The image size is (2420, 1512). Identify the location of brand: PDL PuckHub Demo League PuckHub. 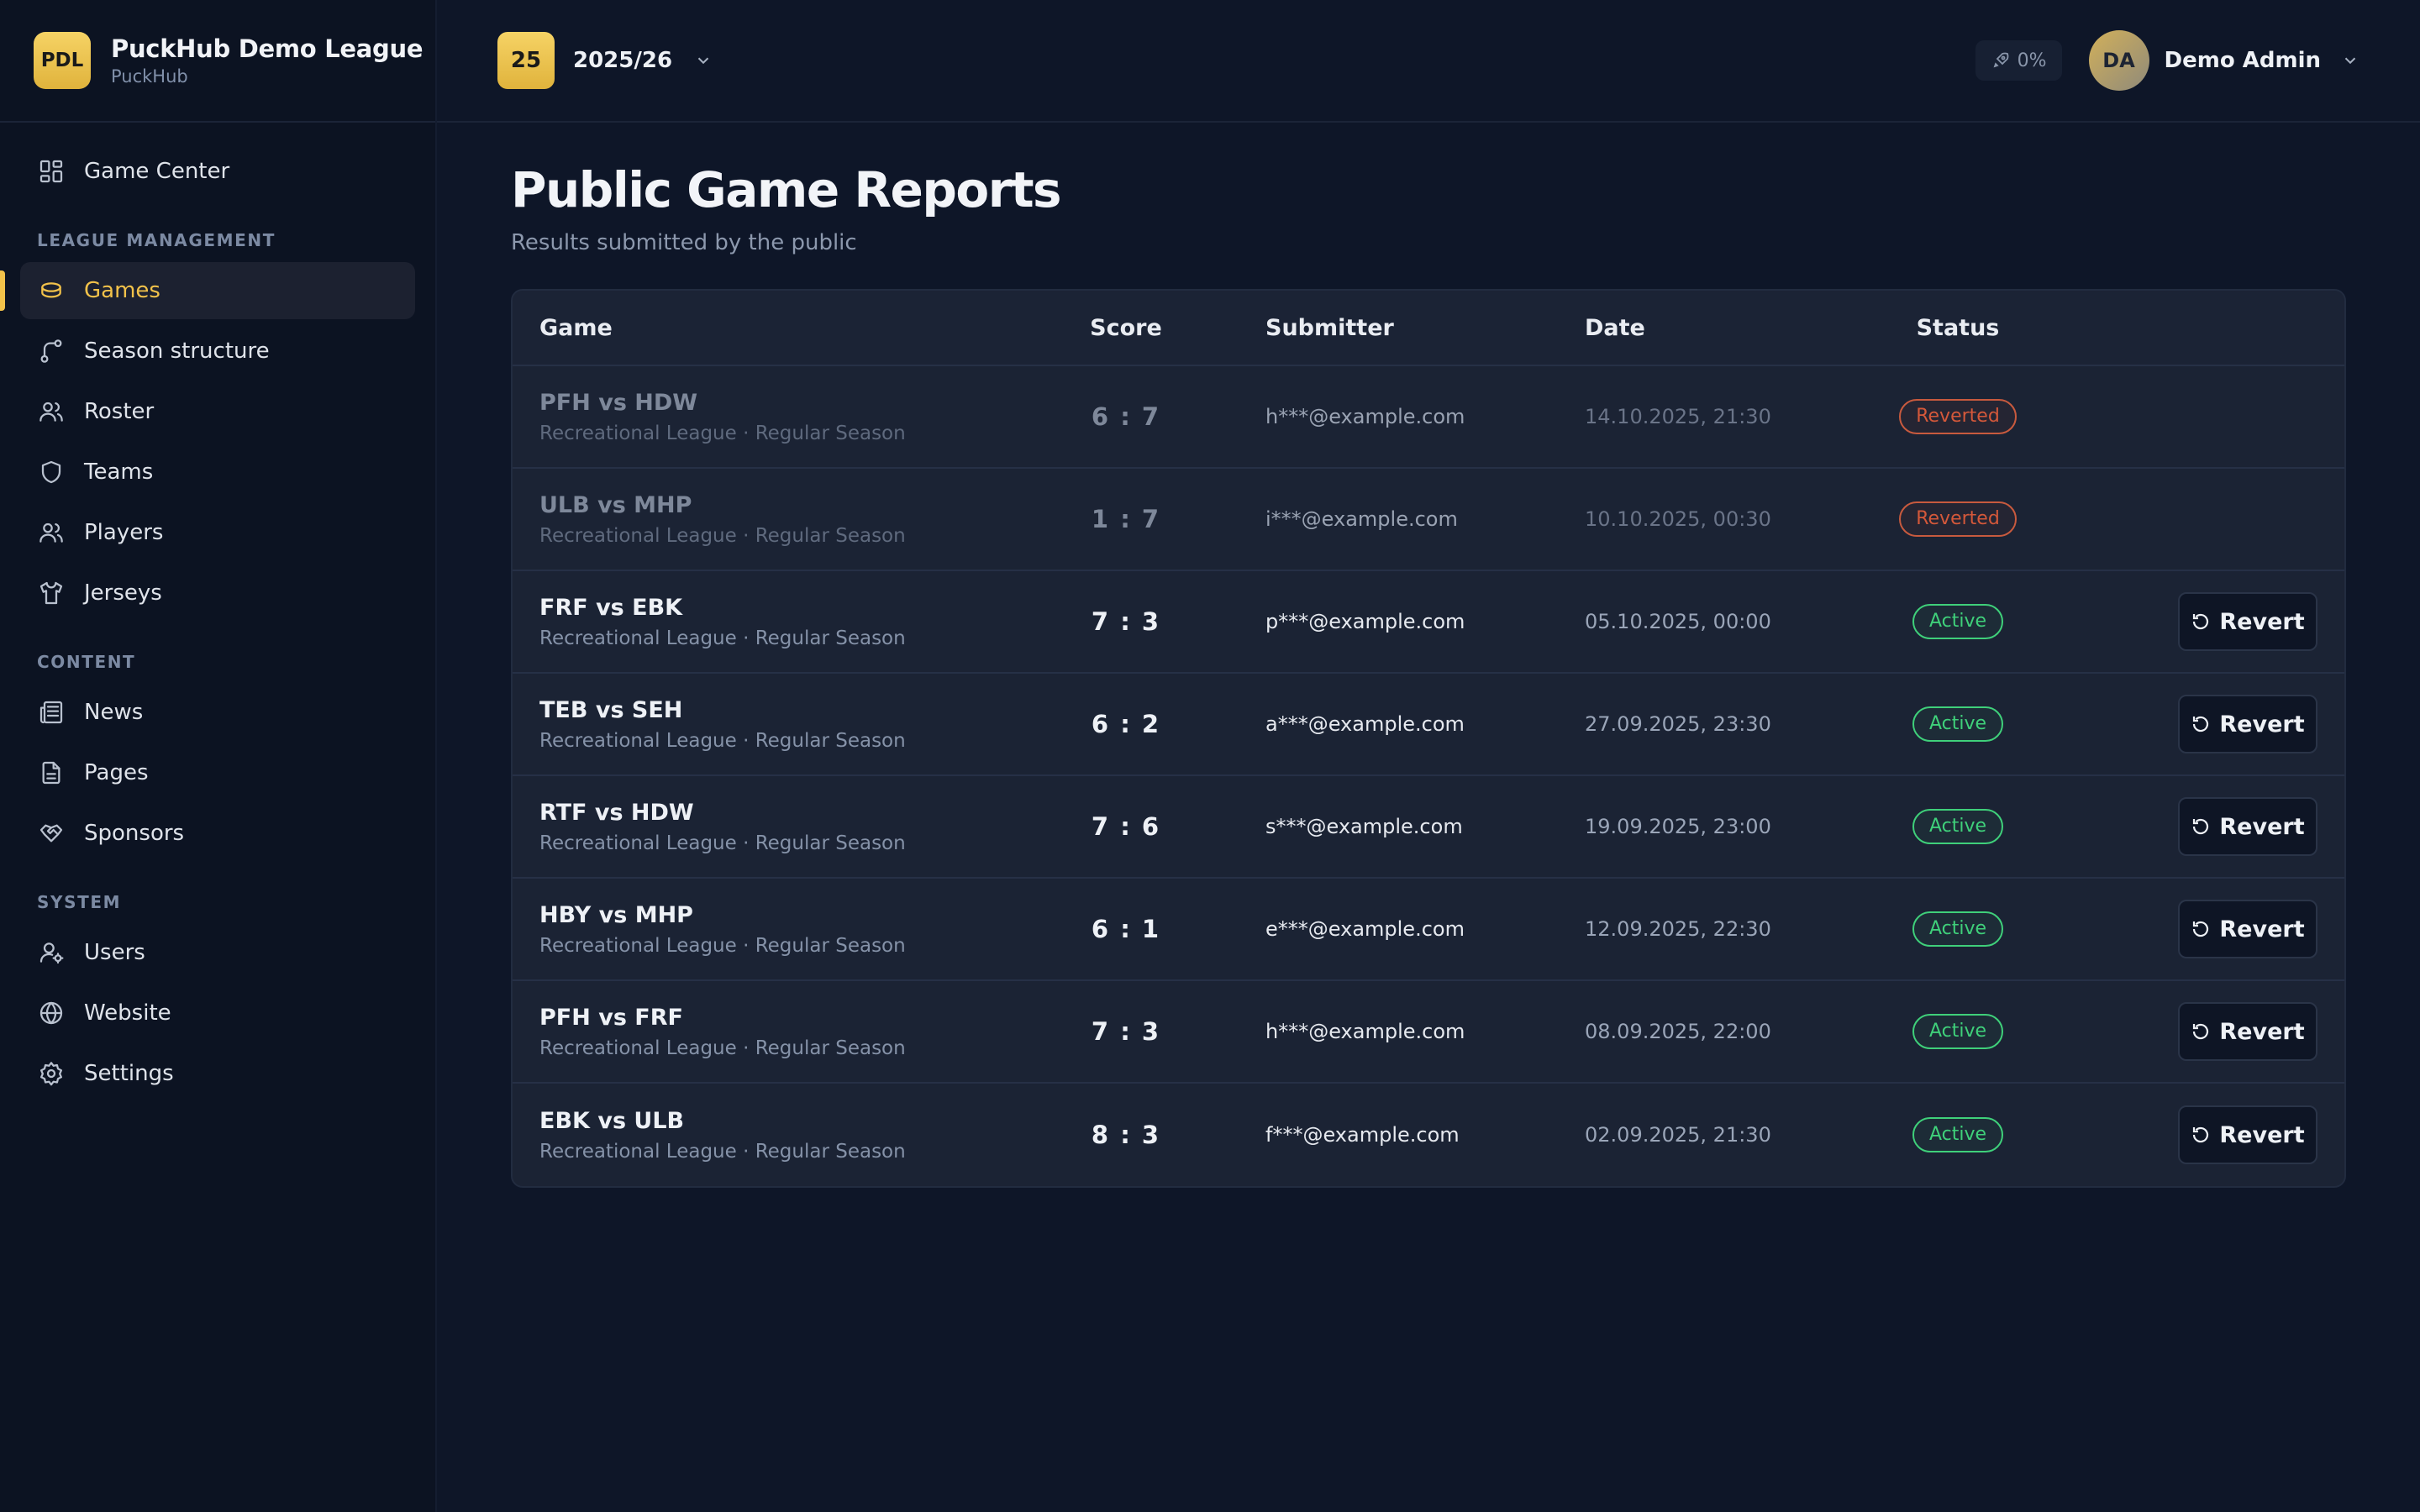
(218, 61).